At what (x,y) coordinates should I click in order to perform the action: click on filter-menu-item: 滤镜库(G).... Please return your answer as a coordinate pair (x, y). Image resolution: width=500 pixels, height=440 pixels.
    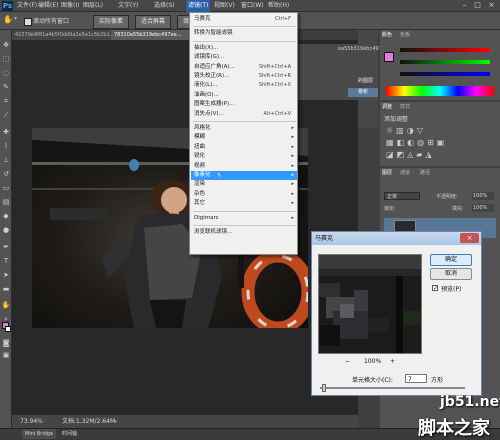
    Looking at the image, I should click on (244, 57).